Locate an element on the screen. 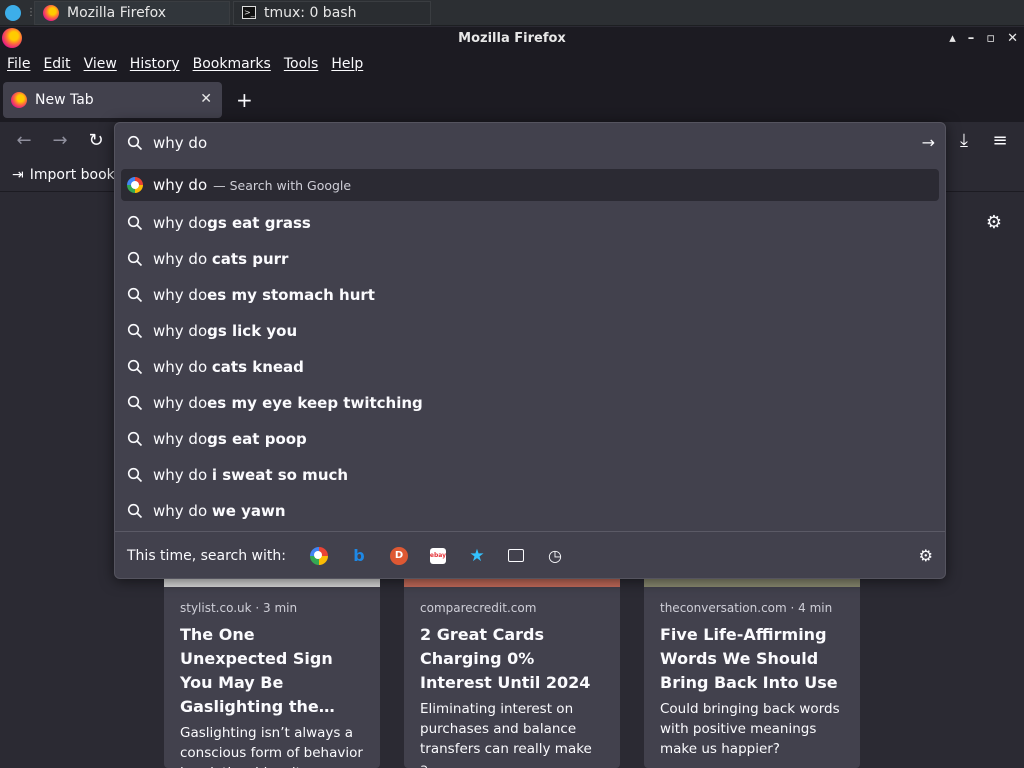  back-arrow-icon: ← is located at coordinates (24, 140).